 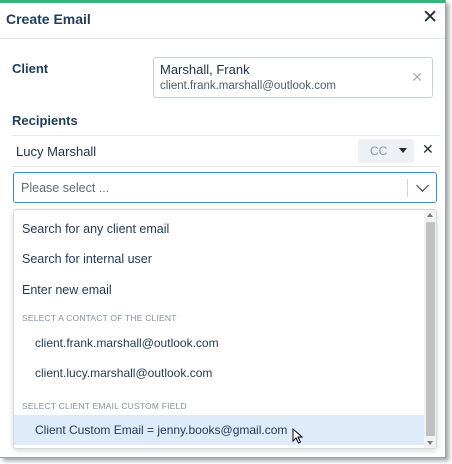 What do you see at coordinates (104, 406) in the screenshot?
I see `group-heading-custom-field: SELECT CLIENT EMAIL CUSTOM FIELD` at bounding box center [104, 406].